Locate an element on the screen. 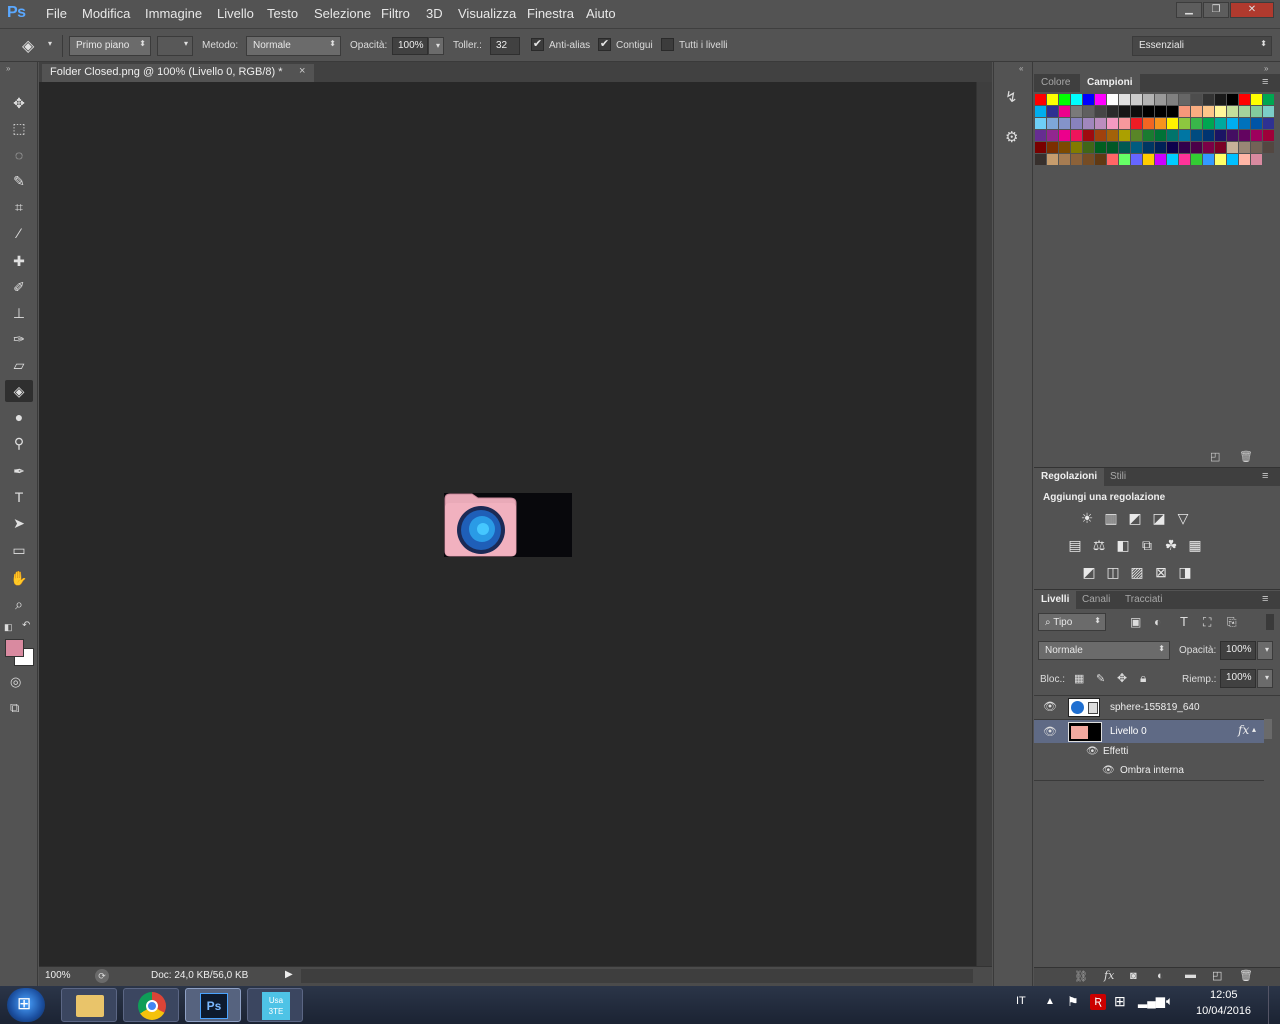 The width and height of the screenshot is (1280, 1024). vertical-scrollbar is located at coordinates (984, 524).